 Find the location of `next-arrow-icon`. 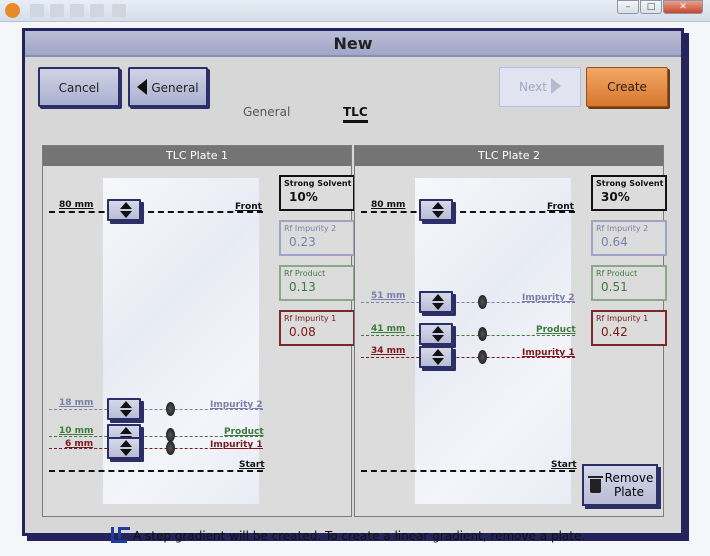

next-arrow-icon is located at coordinates (555, 86).